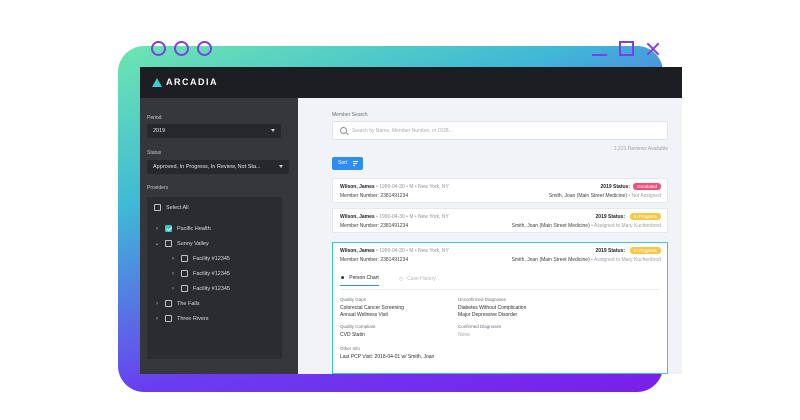 Image resolution: width=800 pixels, height=420 pixels. I want to click on sort-button: Sort, so click(347, 163).